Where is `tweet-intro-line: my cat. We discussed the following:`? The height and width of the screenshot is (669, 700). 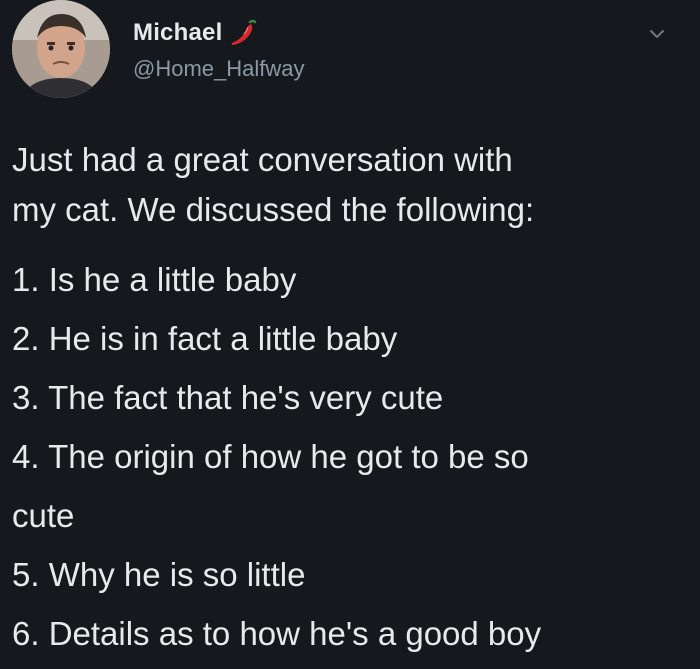 tweet-intro-line: my cat. We discussed the following: is located at coordinates (273, 209).